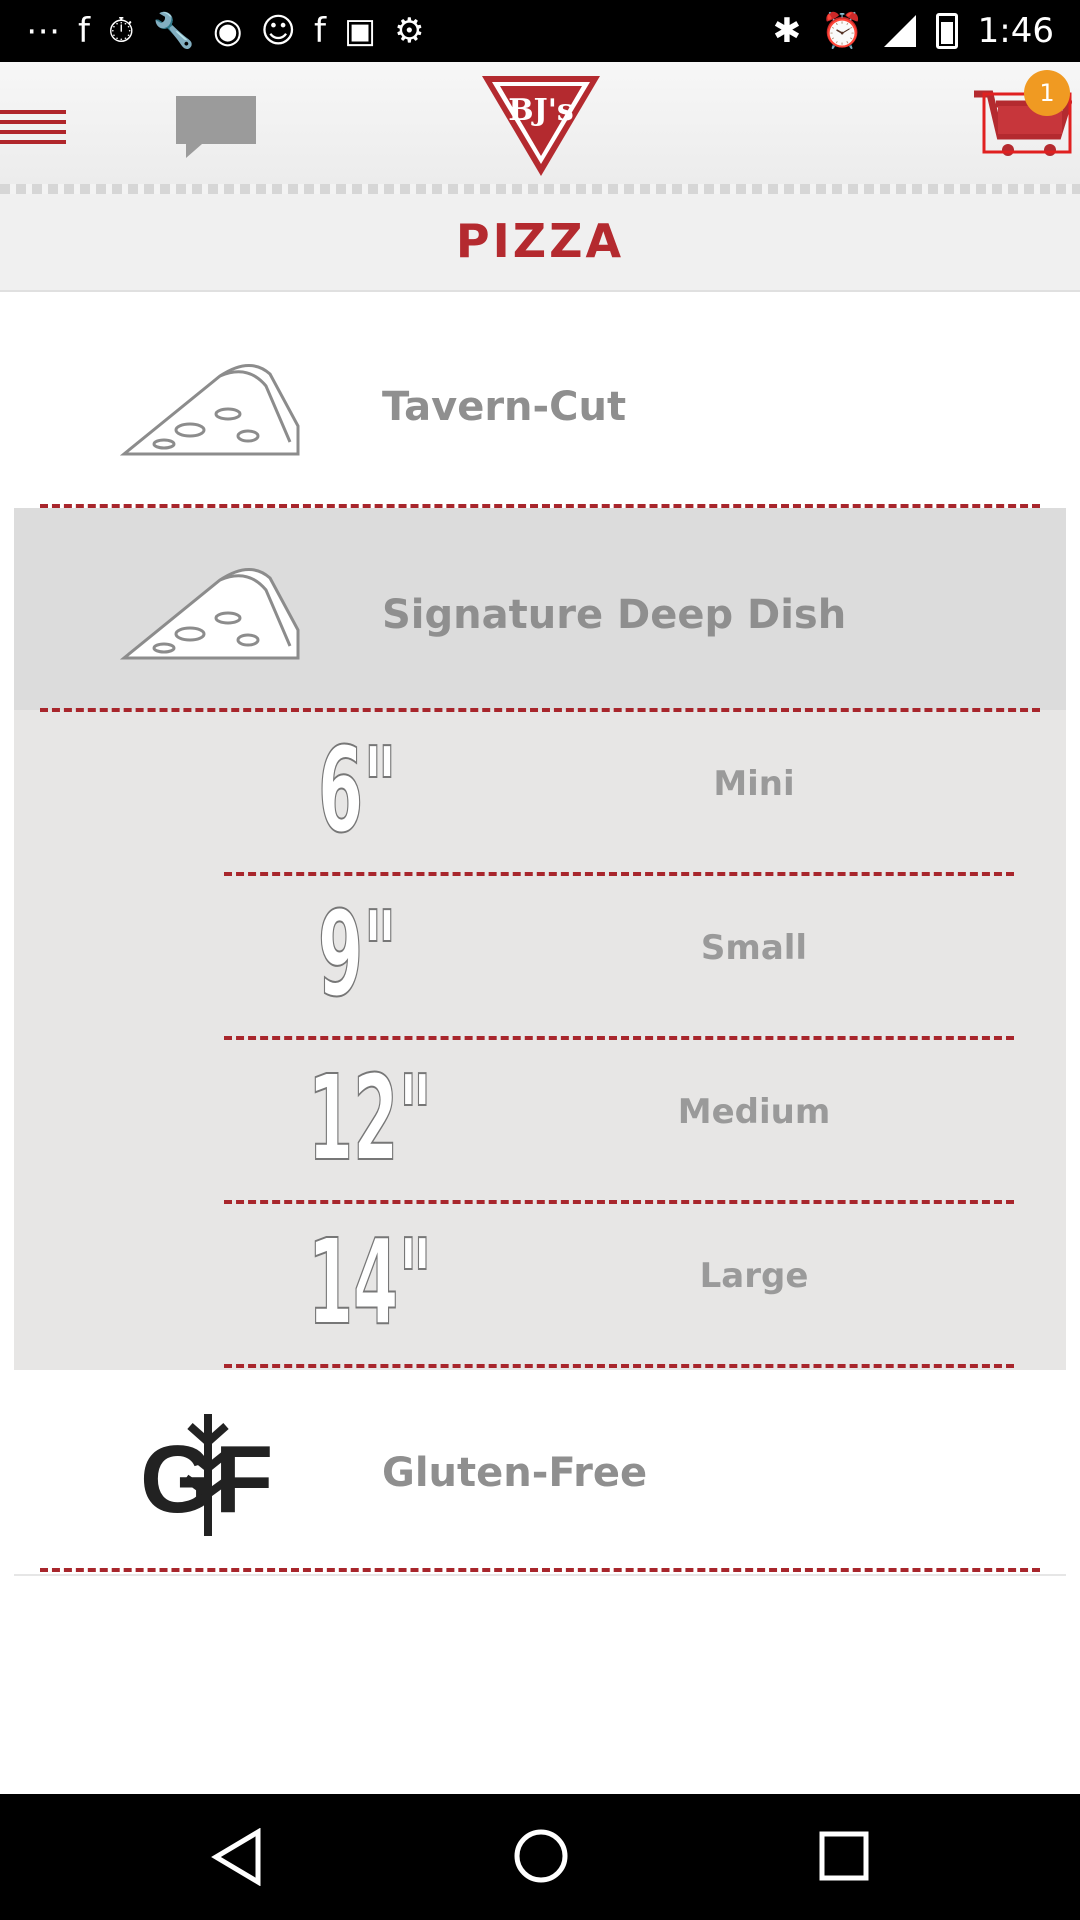 This screenshot has height=1920, width=1080. I want to click on size-row-mini: 6" Mini, so click(619, 792).